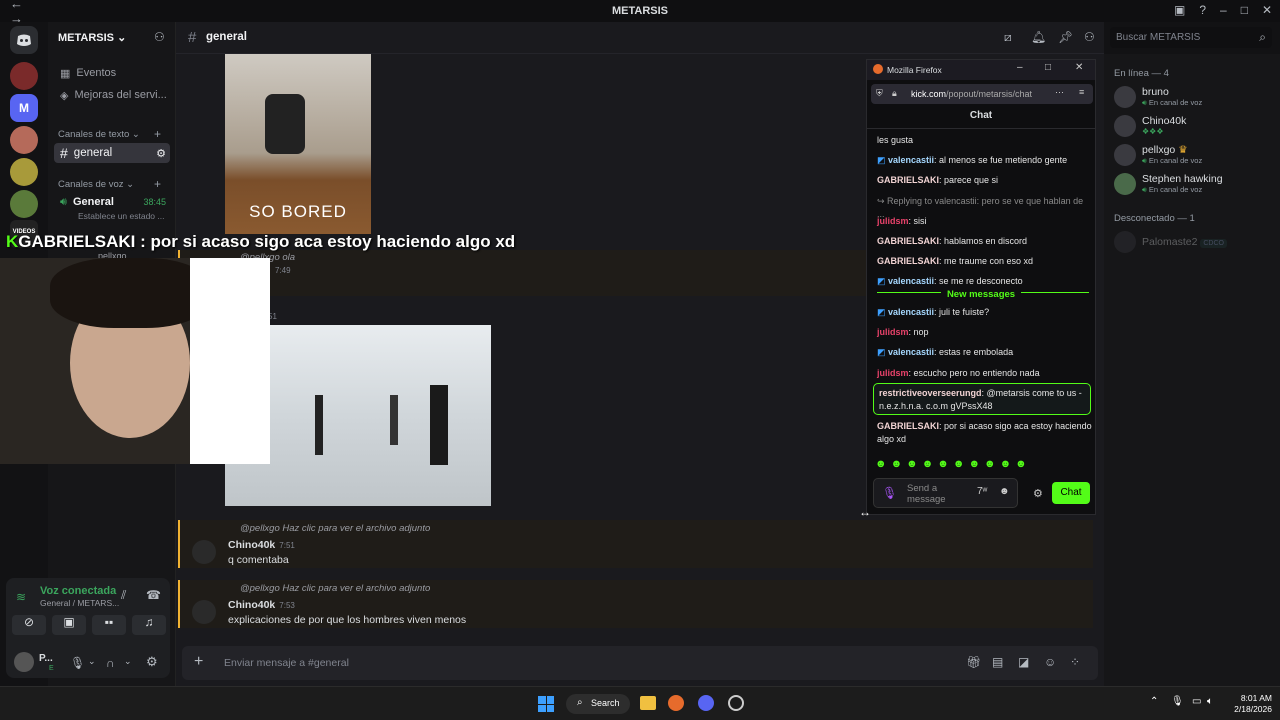  Describe the element at coordinates (1154, 701) in the screenshot. I see `chevron-up-icon: ⌃` at that location.